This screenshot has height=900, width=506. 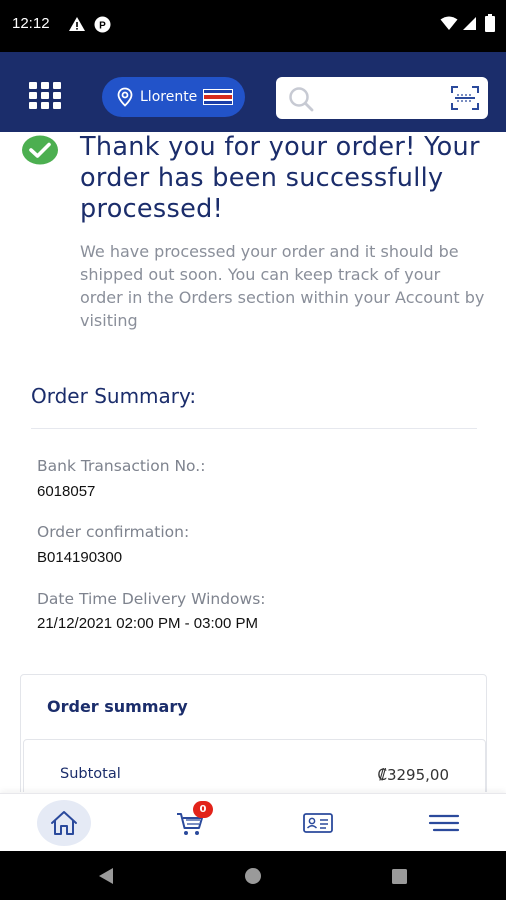 What do you see at coordinates (253, 92) in the screenshot?
I see `app-header: Llorente` at bounding box center [253, 92].